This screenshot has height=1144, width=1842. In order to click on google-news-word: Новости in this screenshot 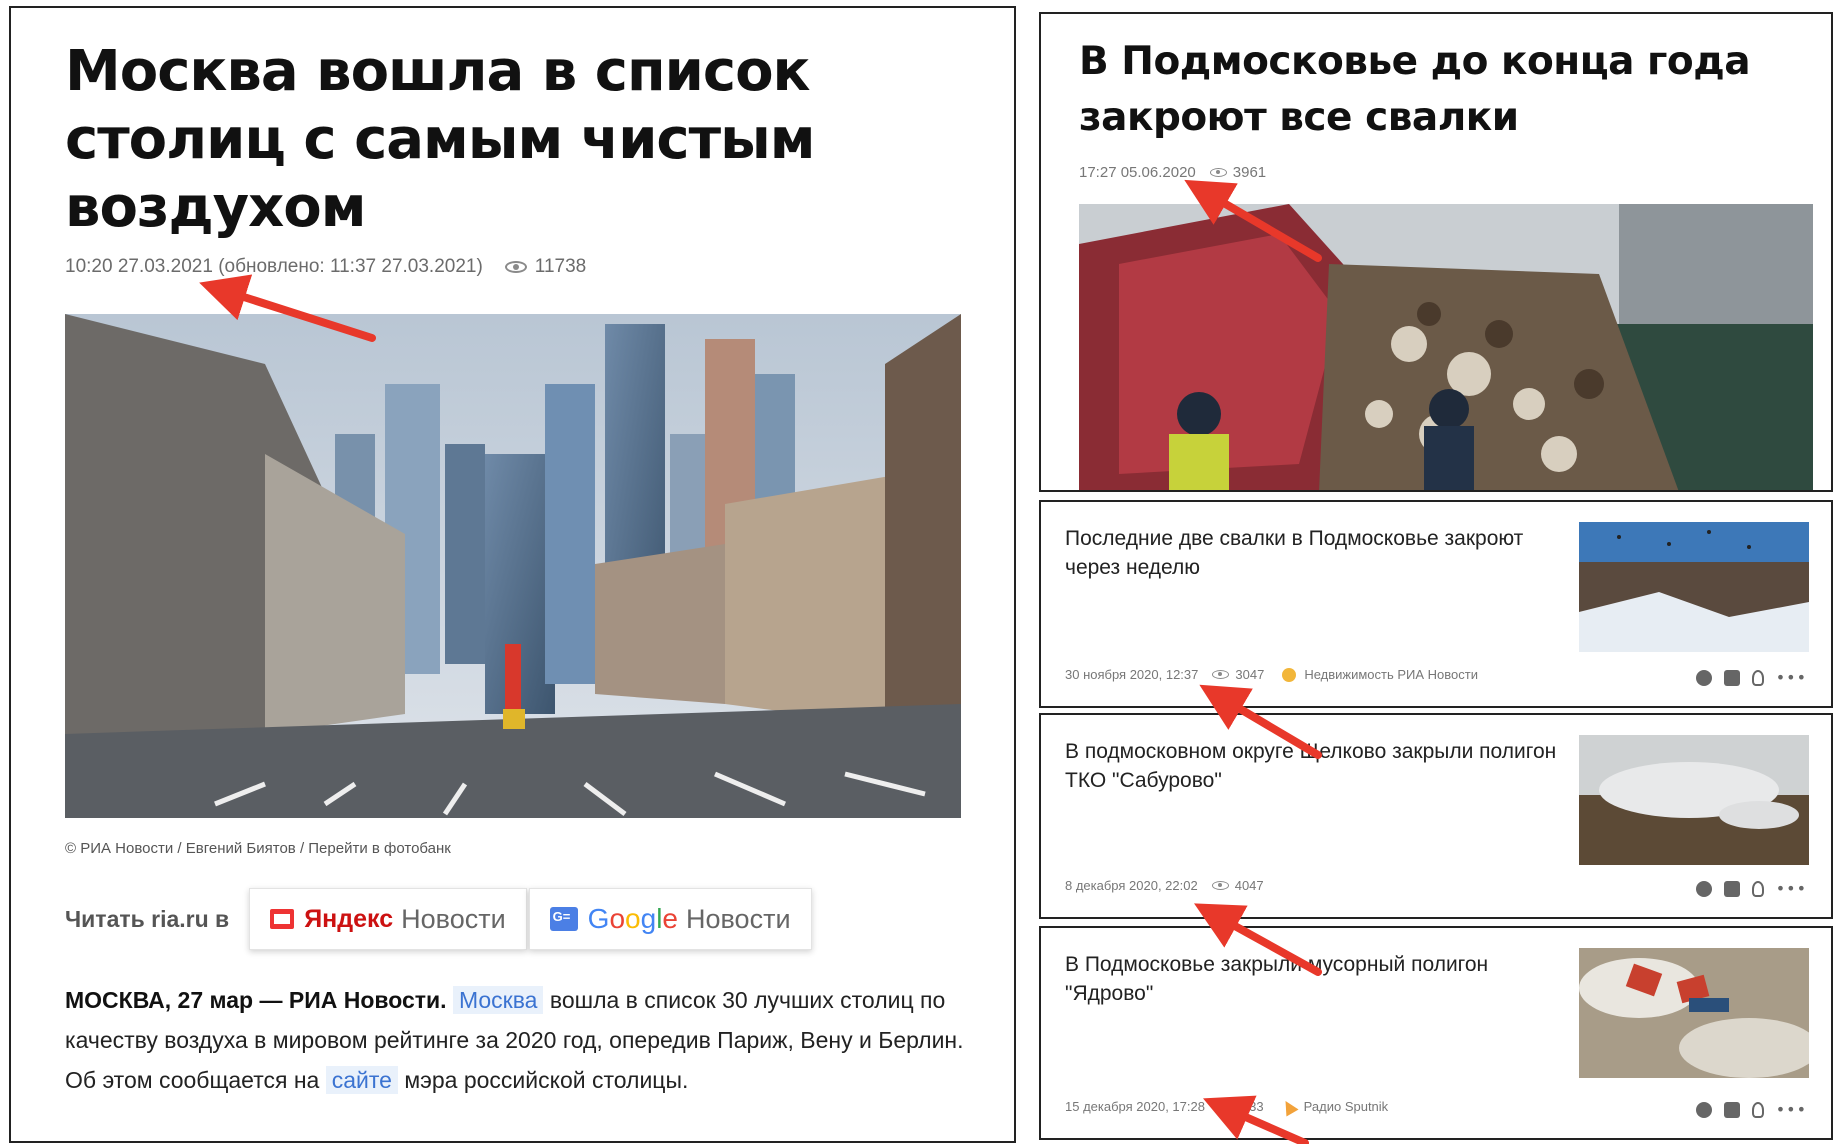, I will do `click(738, 918)`.